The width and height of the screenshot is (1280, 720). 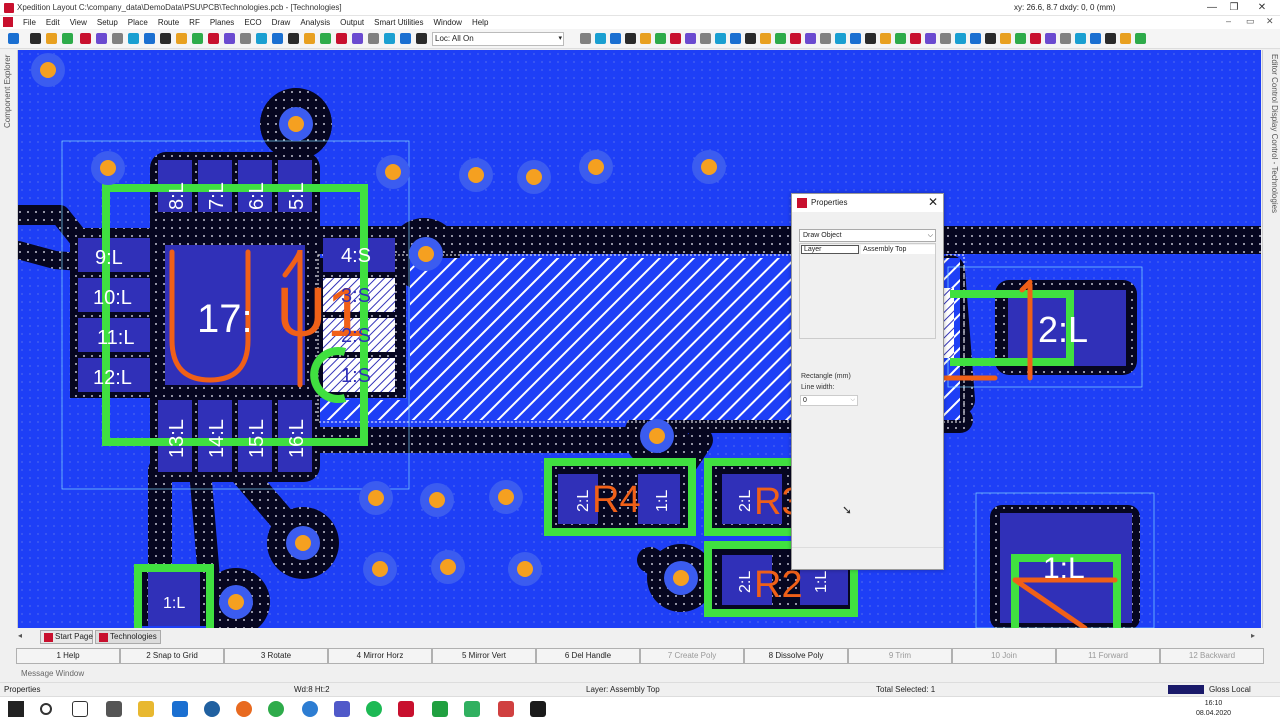 What do you see at coordinates (138, 22) in the screenshot?
I see `menu-item: Place` at bounding box center [138, 22].